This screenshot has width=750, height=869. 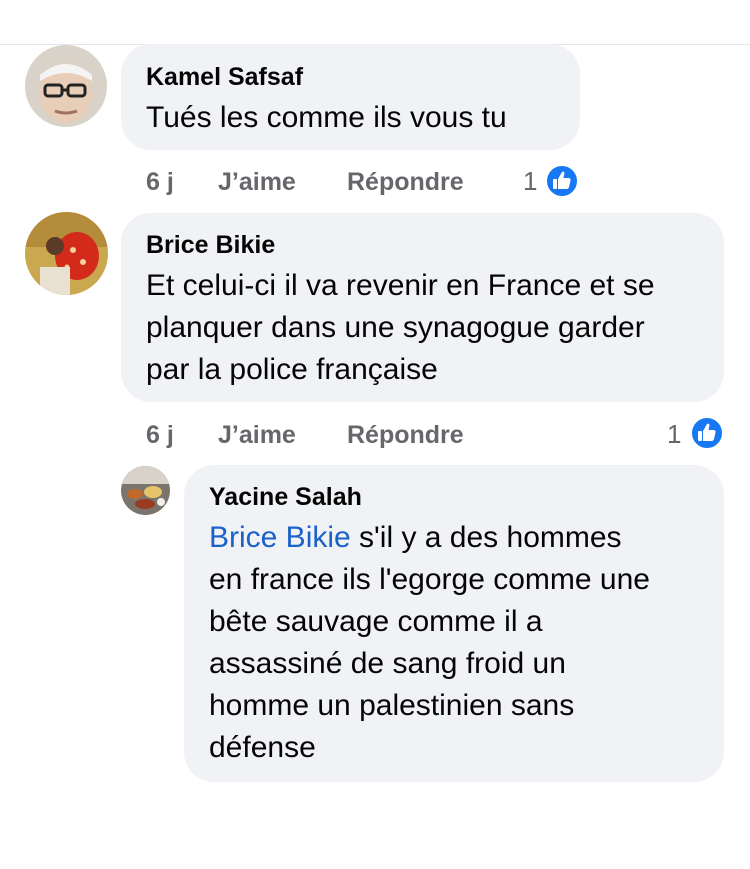 What do you see at coordinates (280, 537) in the screenshot?
I see `mention-link: Brice Bikie` at bounding box center [280, 537].